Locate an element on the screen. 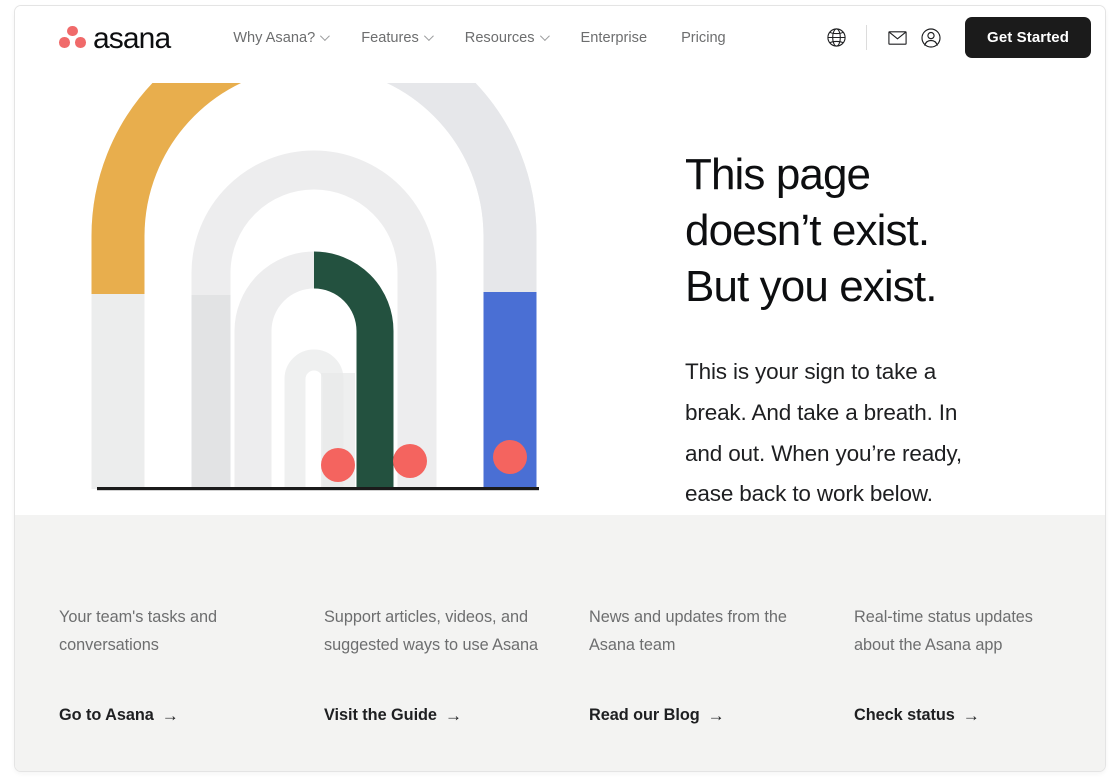 The width and height of the screenshot is (1120, 780). nav-label: Resources is located at coordinates (499, 37).